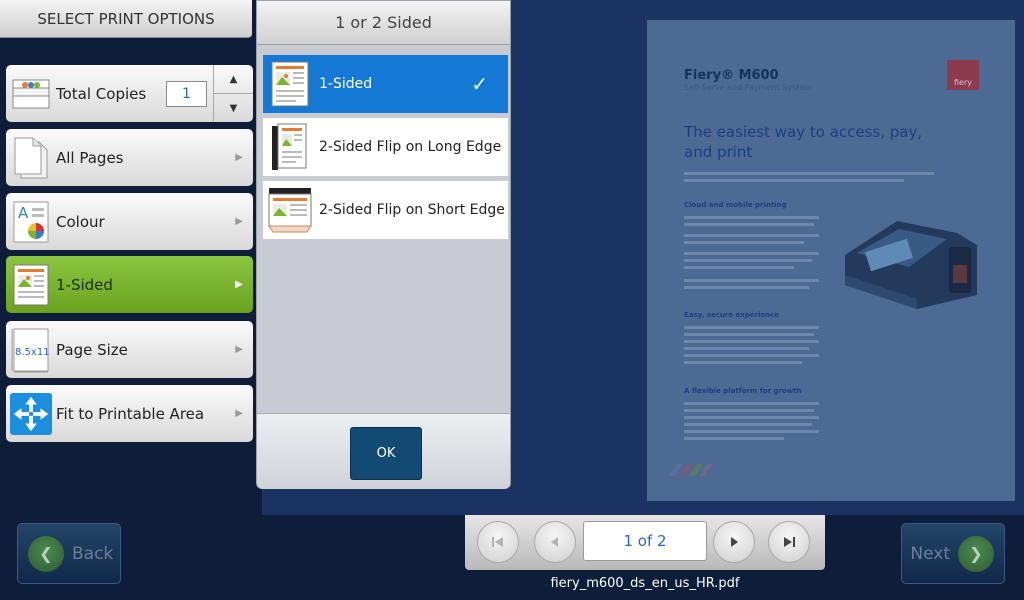 The height and width of the screenshot is (600, 1024). I want to click on option-2-sided-short-edge: 2-Sided Flip on Short Edge, so click(385, 210).